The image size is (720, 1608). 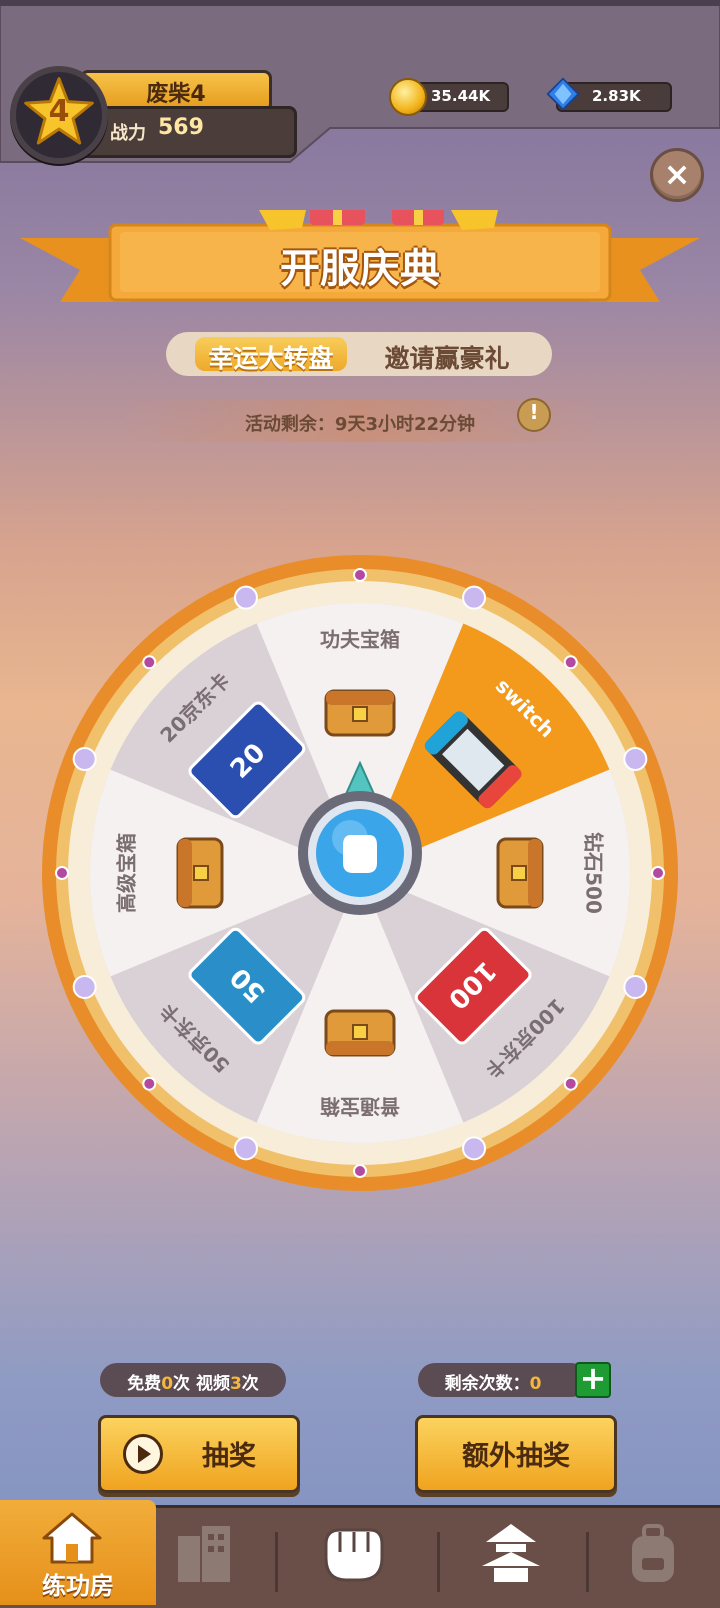 I want to click on building-icon, so click(x=203, y=1554).